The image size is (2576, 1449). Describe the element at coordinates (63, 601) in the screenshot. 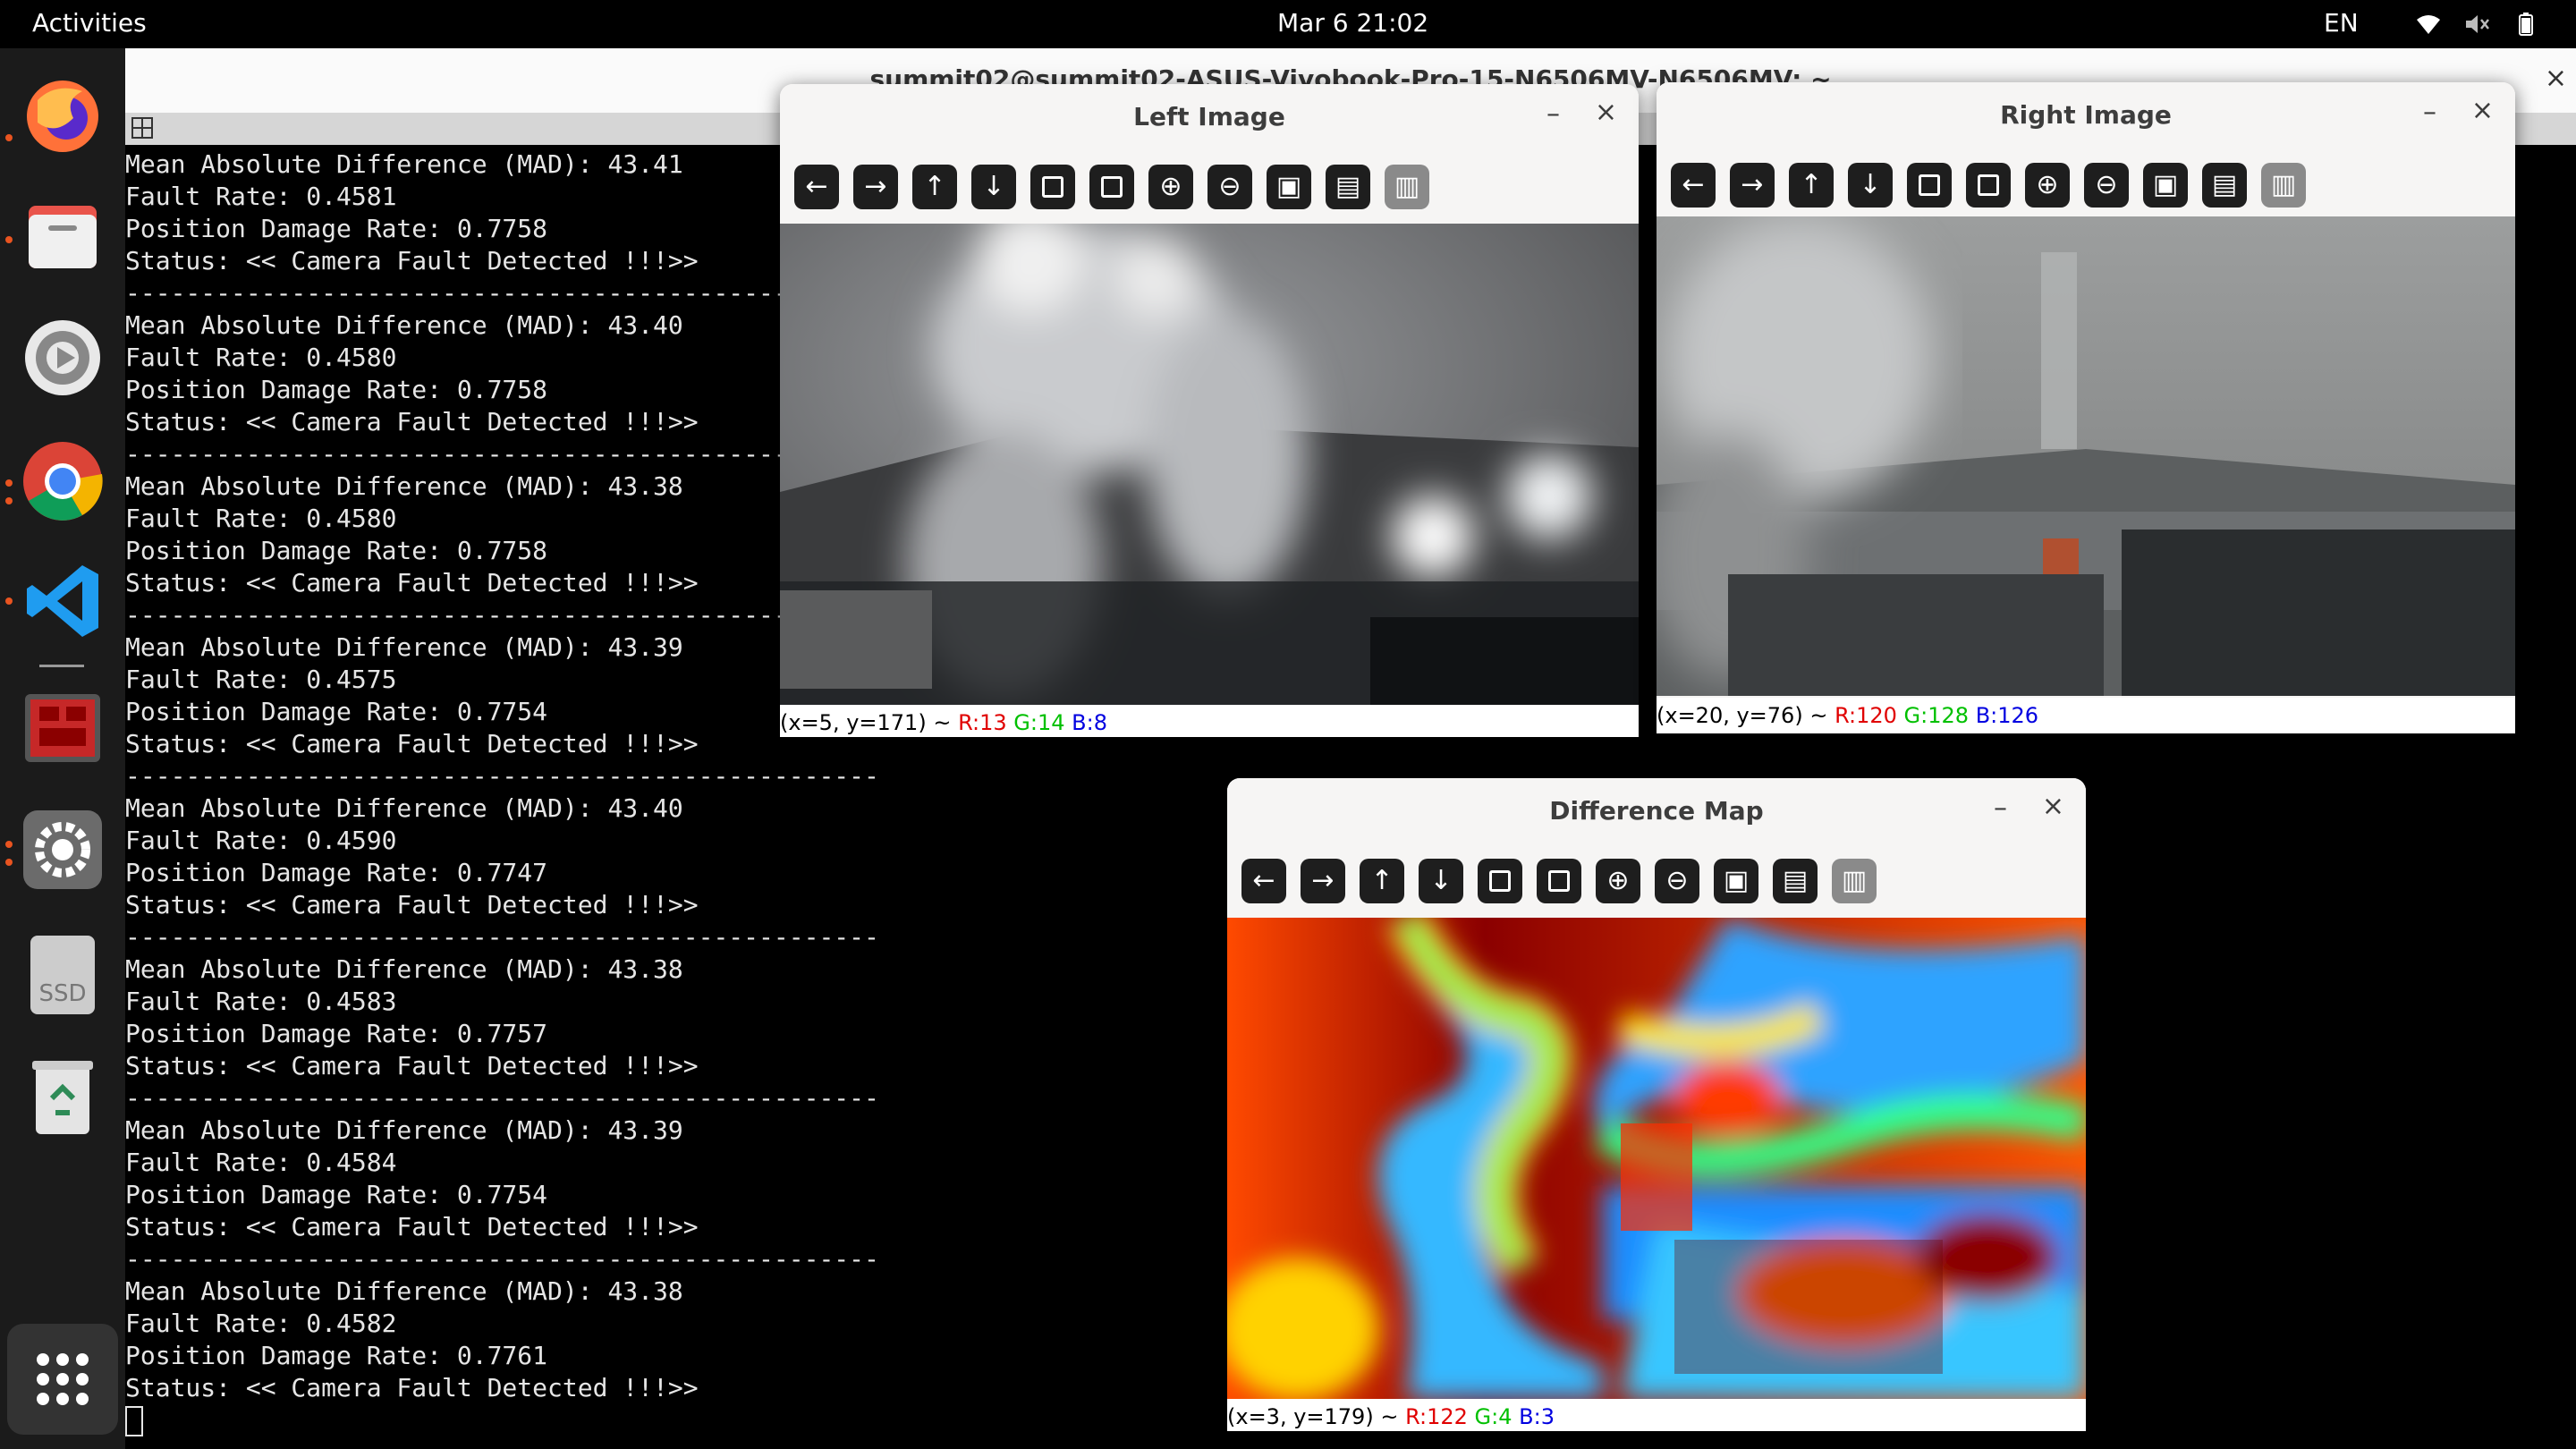

I see `vscode-icon` at that location.